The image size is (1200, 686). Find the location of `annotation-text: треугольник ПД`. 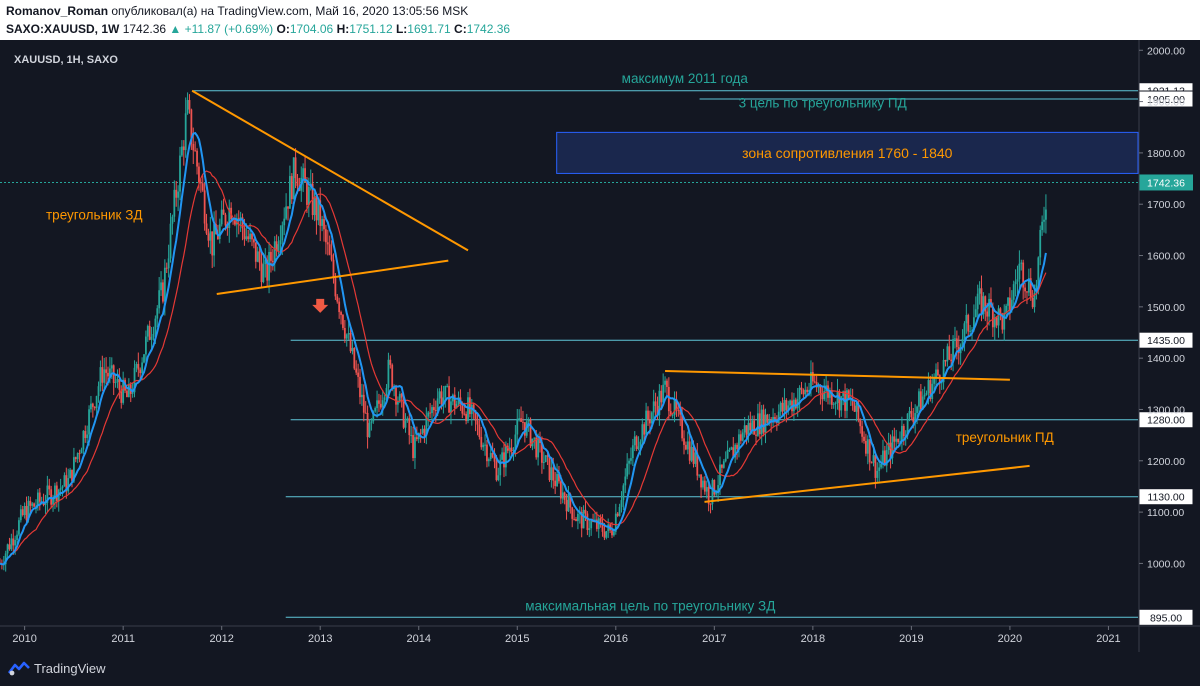

annotation-text: треугольник ПД is located at coordinates (1005, 437).